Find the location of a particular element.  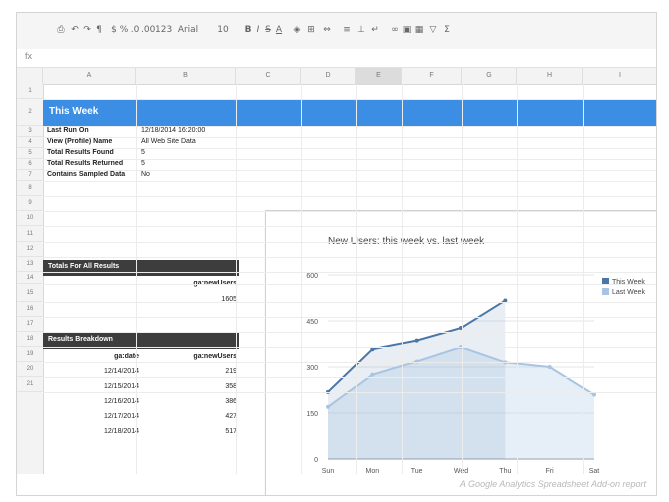

undo-icon: ↶ is located at coordinates (75, 30).